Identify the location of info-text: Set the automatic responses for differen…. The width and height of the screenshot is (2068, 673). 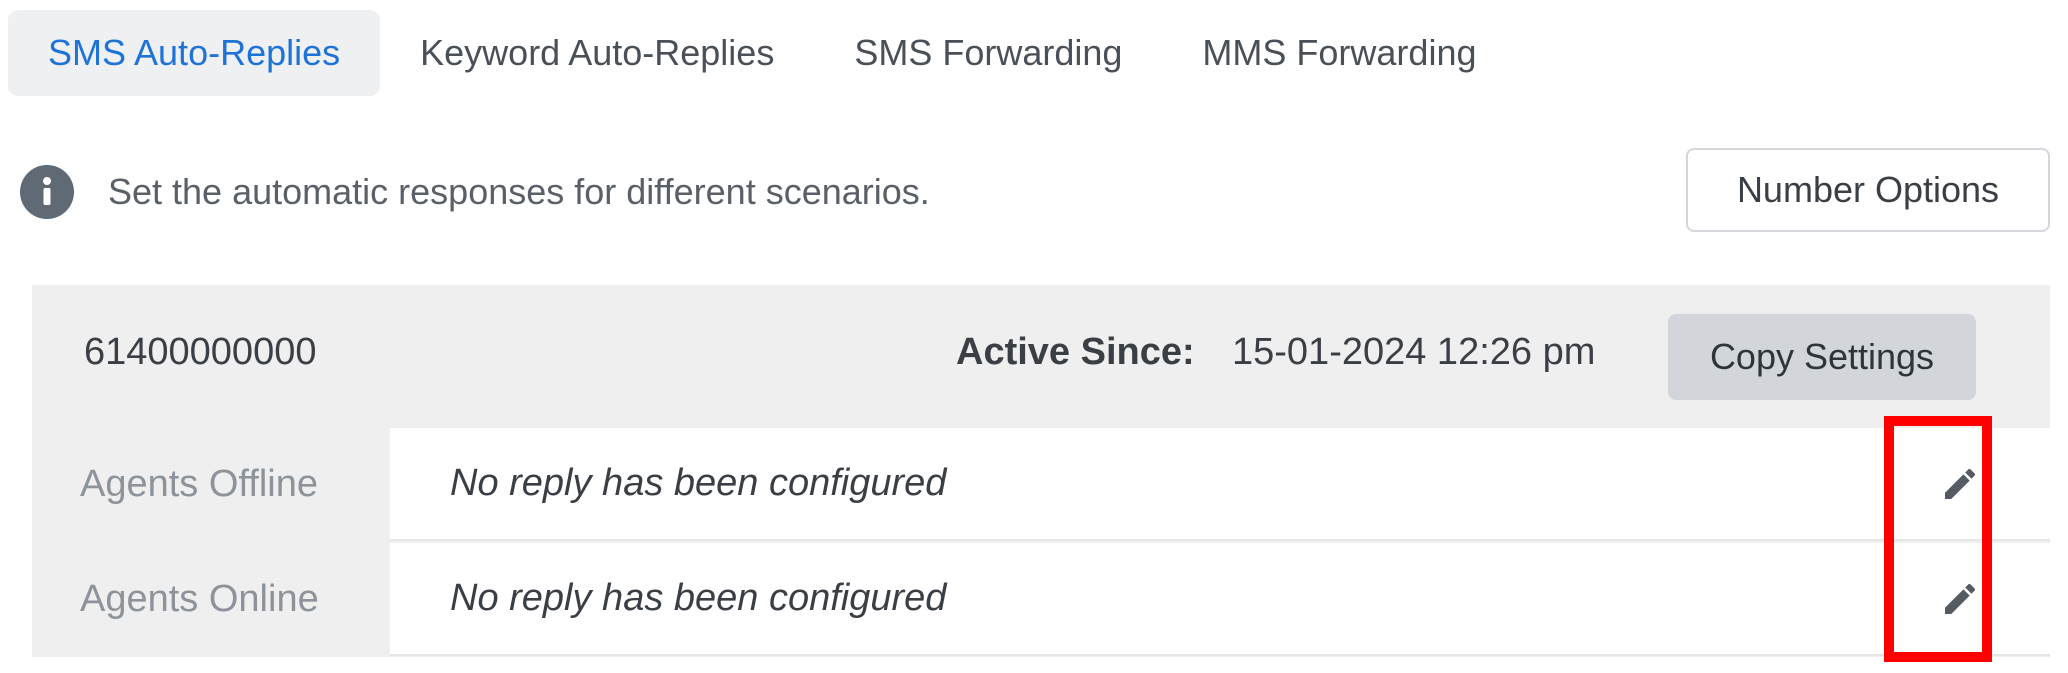
(519, 191).